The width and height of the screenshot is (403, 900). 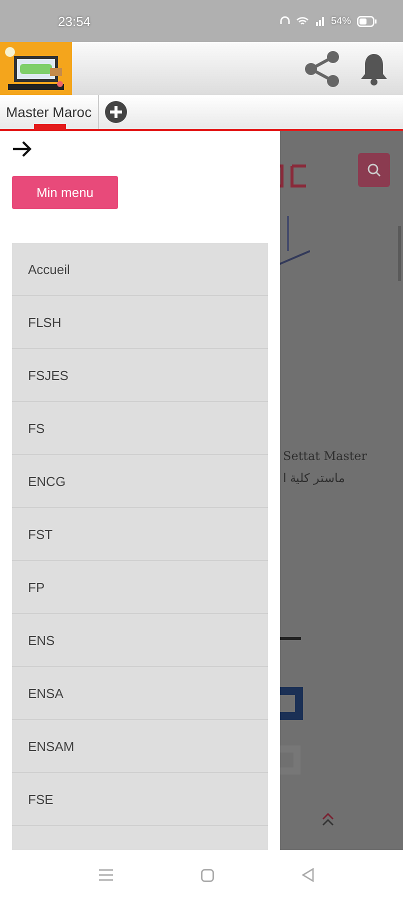 I want to click on menu-item: FP, so click(x=140, y=587).